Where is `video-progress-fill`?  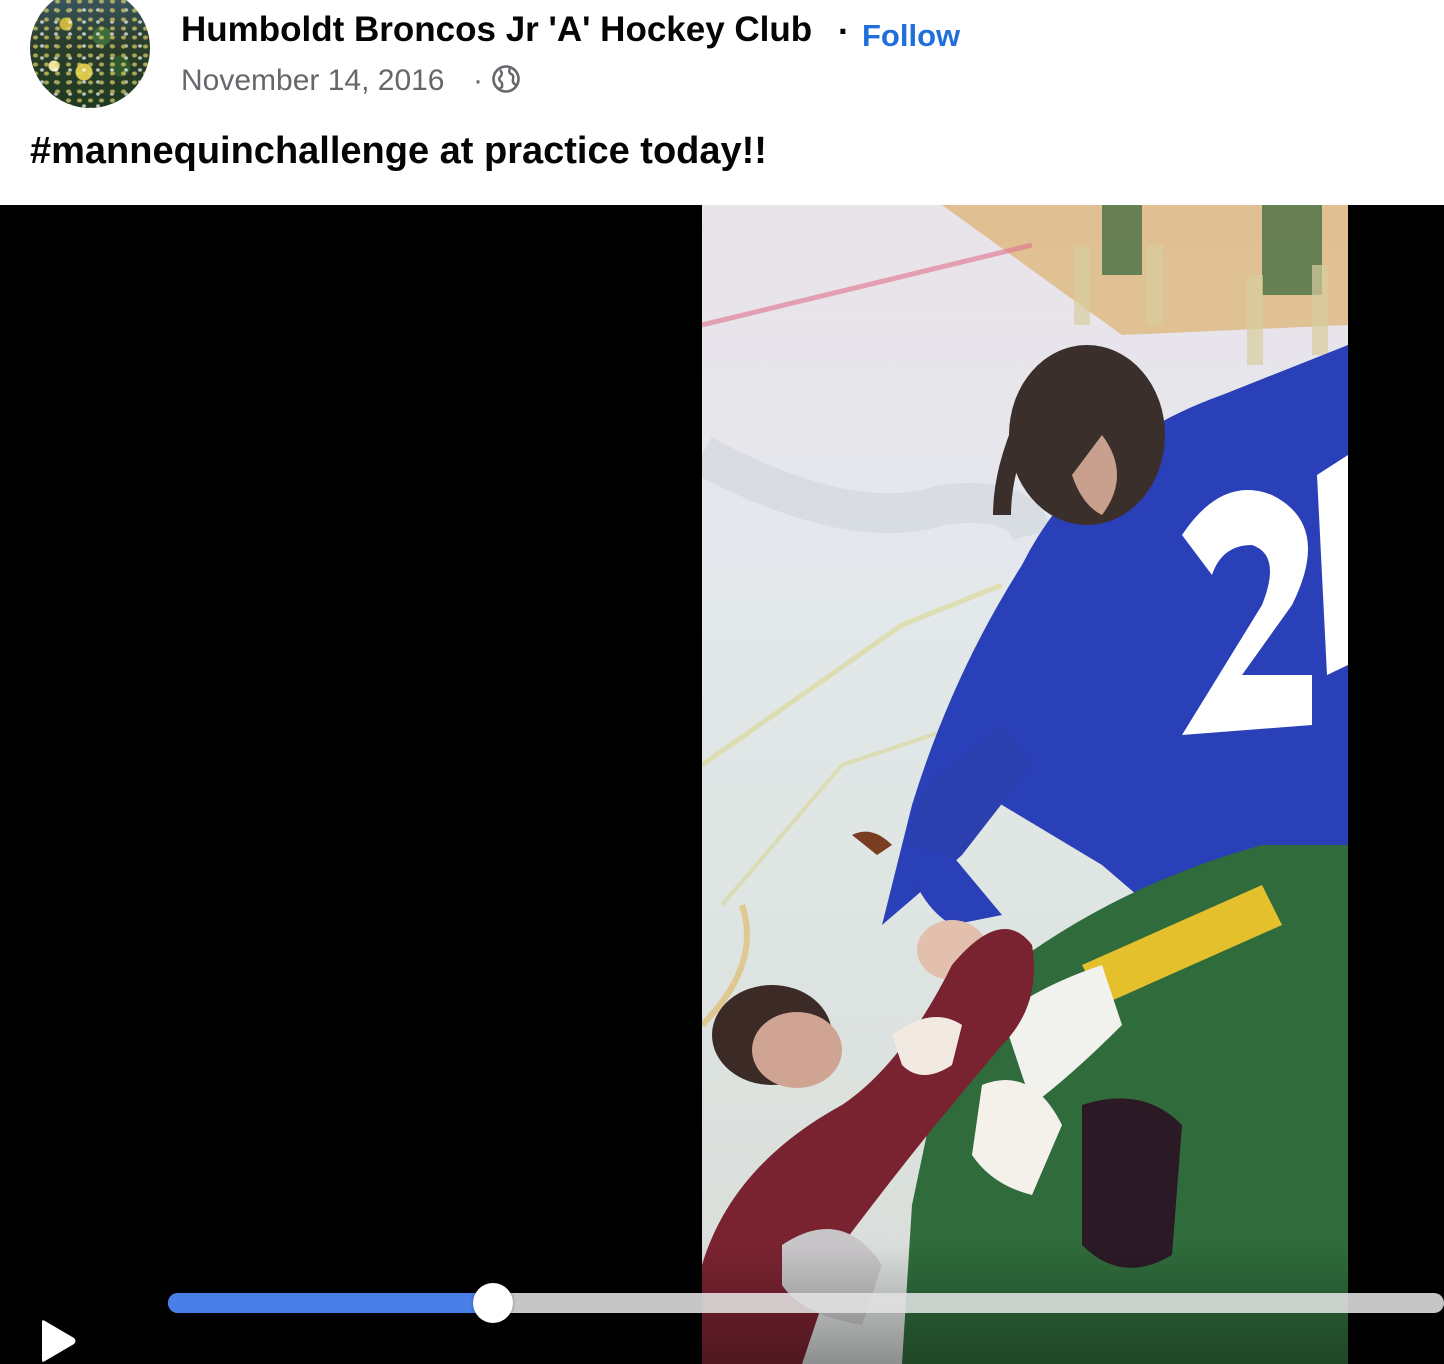
video-progress-fill is located at coordinates (331, 1303).